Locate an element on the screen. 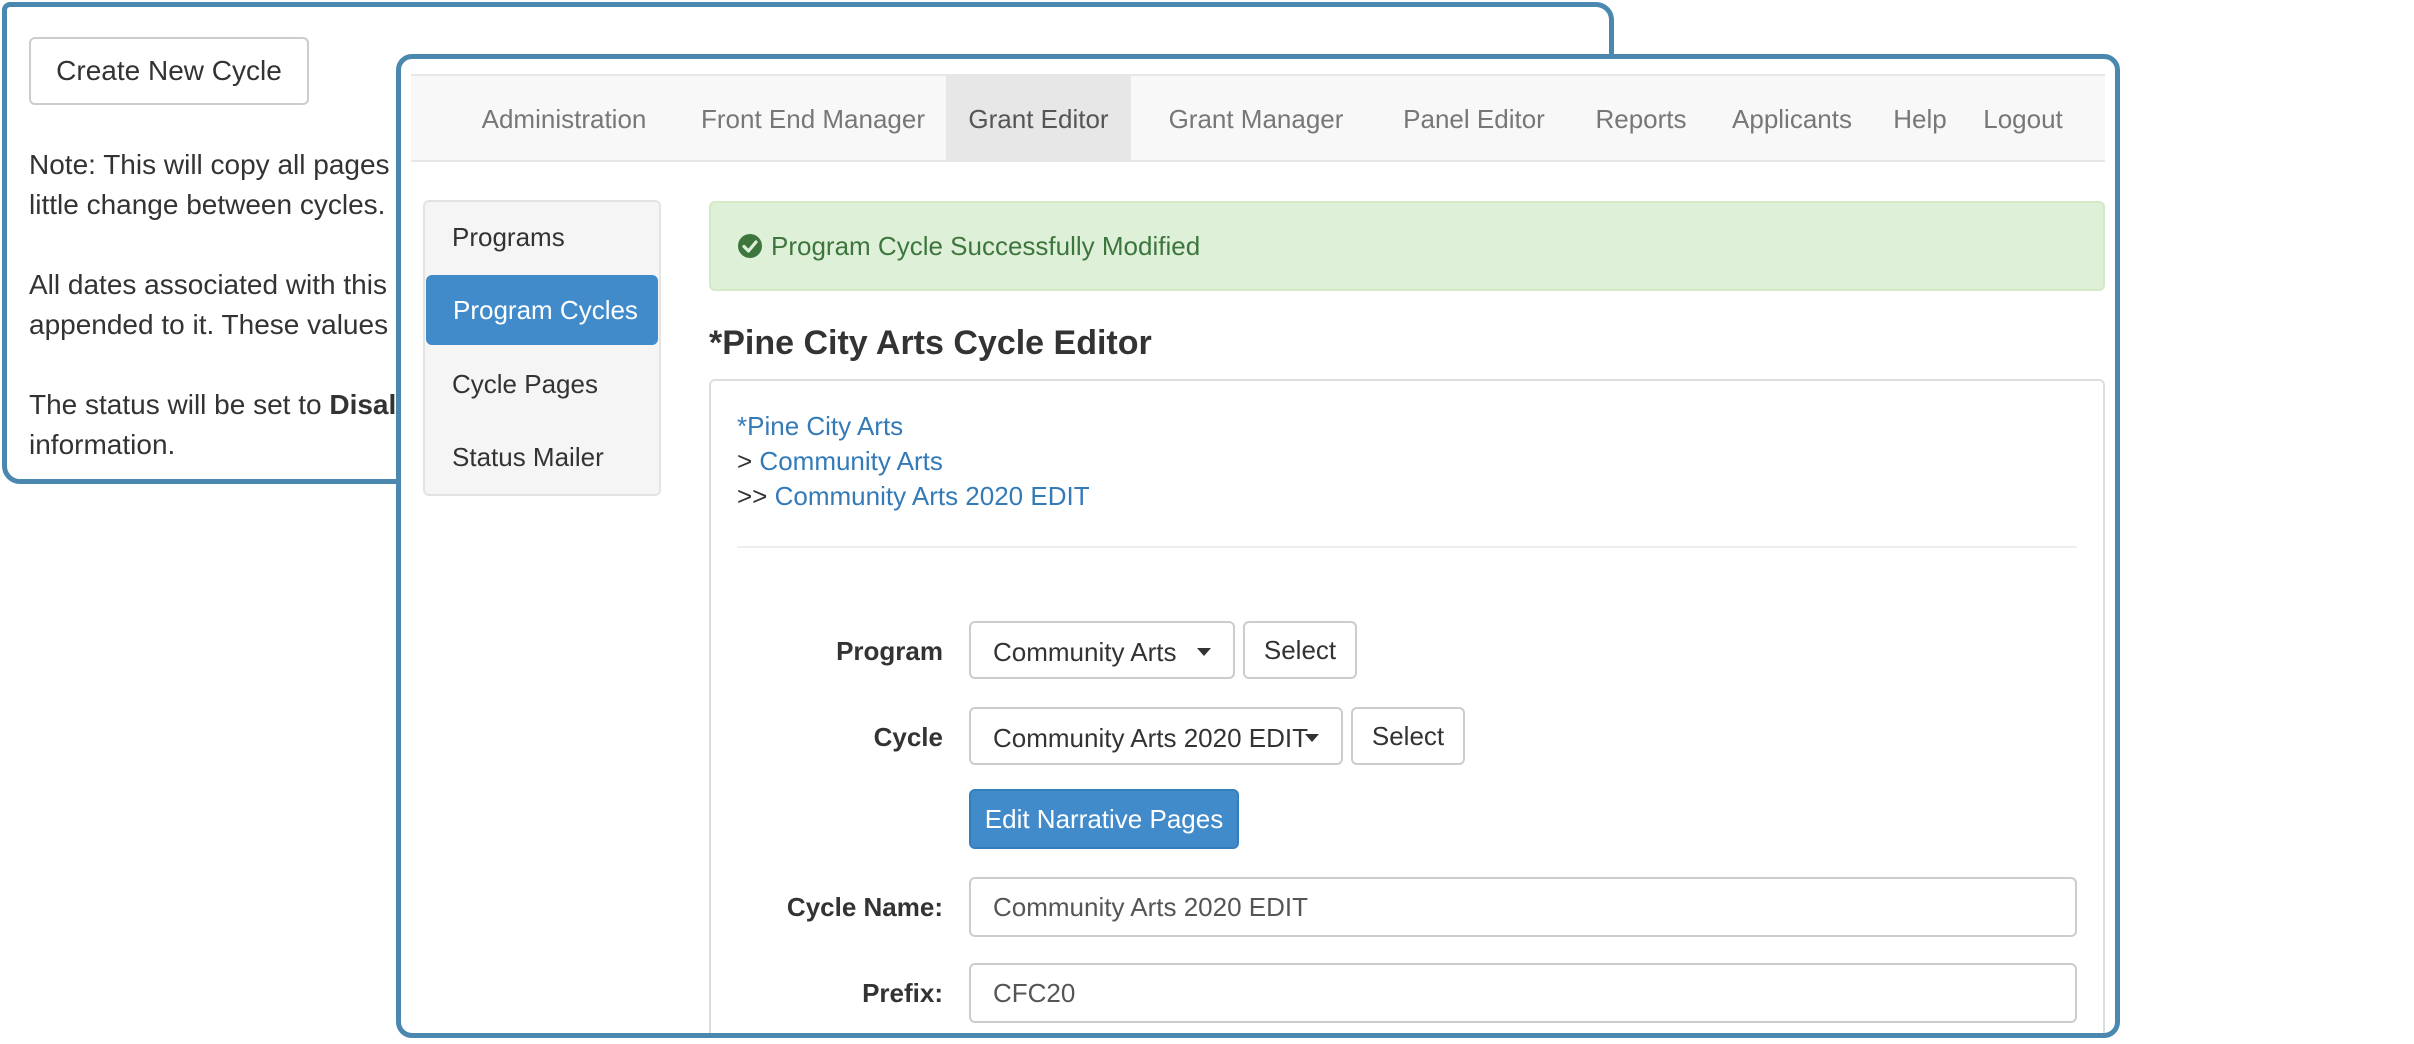 The image size is (2414, 1044). divider is located at coordinates (1407, 547).